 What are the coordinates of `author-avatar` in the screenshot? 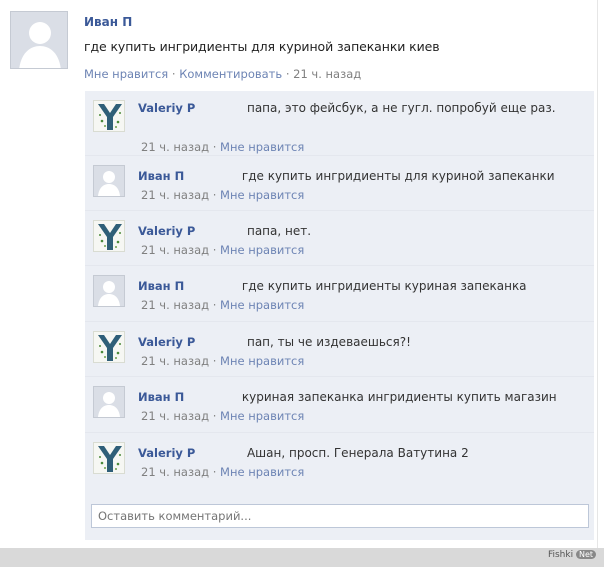 It's located at (39, 40).